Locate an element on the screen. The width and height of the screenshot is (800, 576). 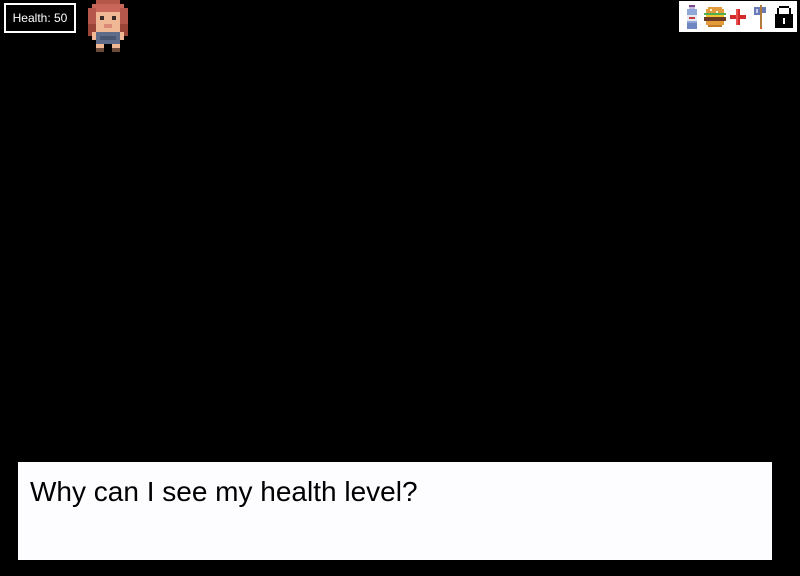
health-indicator: Health: 50 is located at coordinates (40, 18).